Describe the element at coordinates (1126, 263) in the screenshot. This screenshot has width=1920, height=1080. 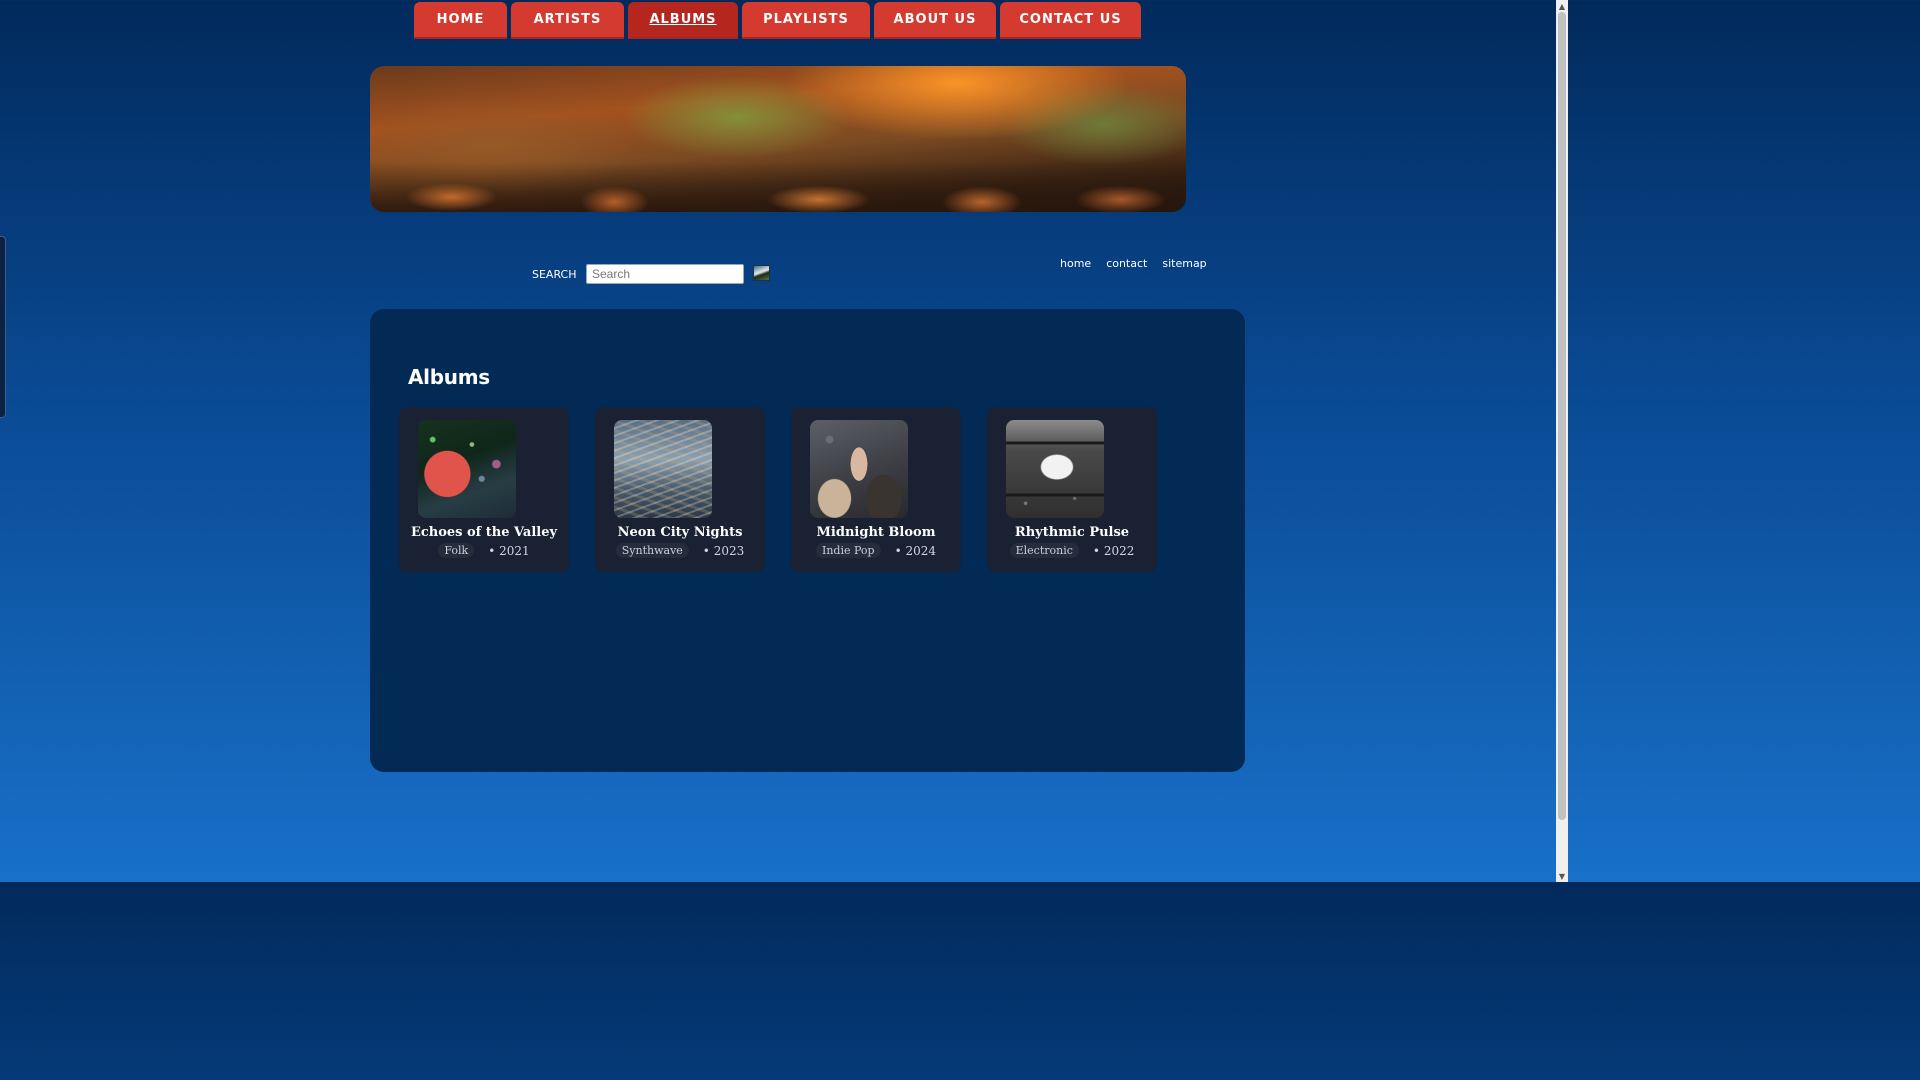
I see `util-link-contact: contact` at that location.